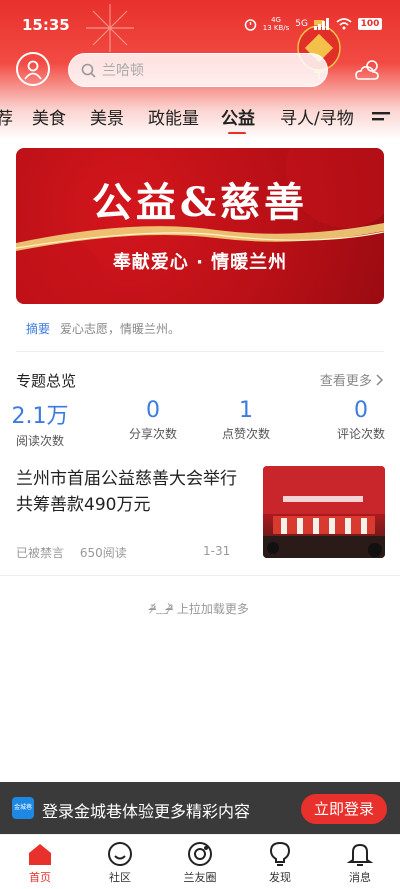 This screenshot has width=400, height=889. I want to click on login-promo-bar: 金城巷 登录金城巷体验更多精彩内容 立即登录, so click(200, 808).